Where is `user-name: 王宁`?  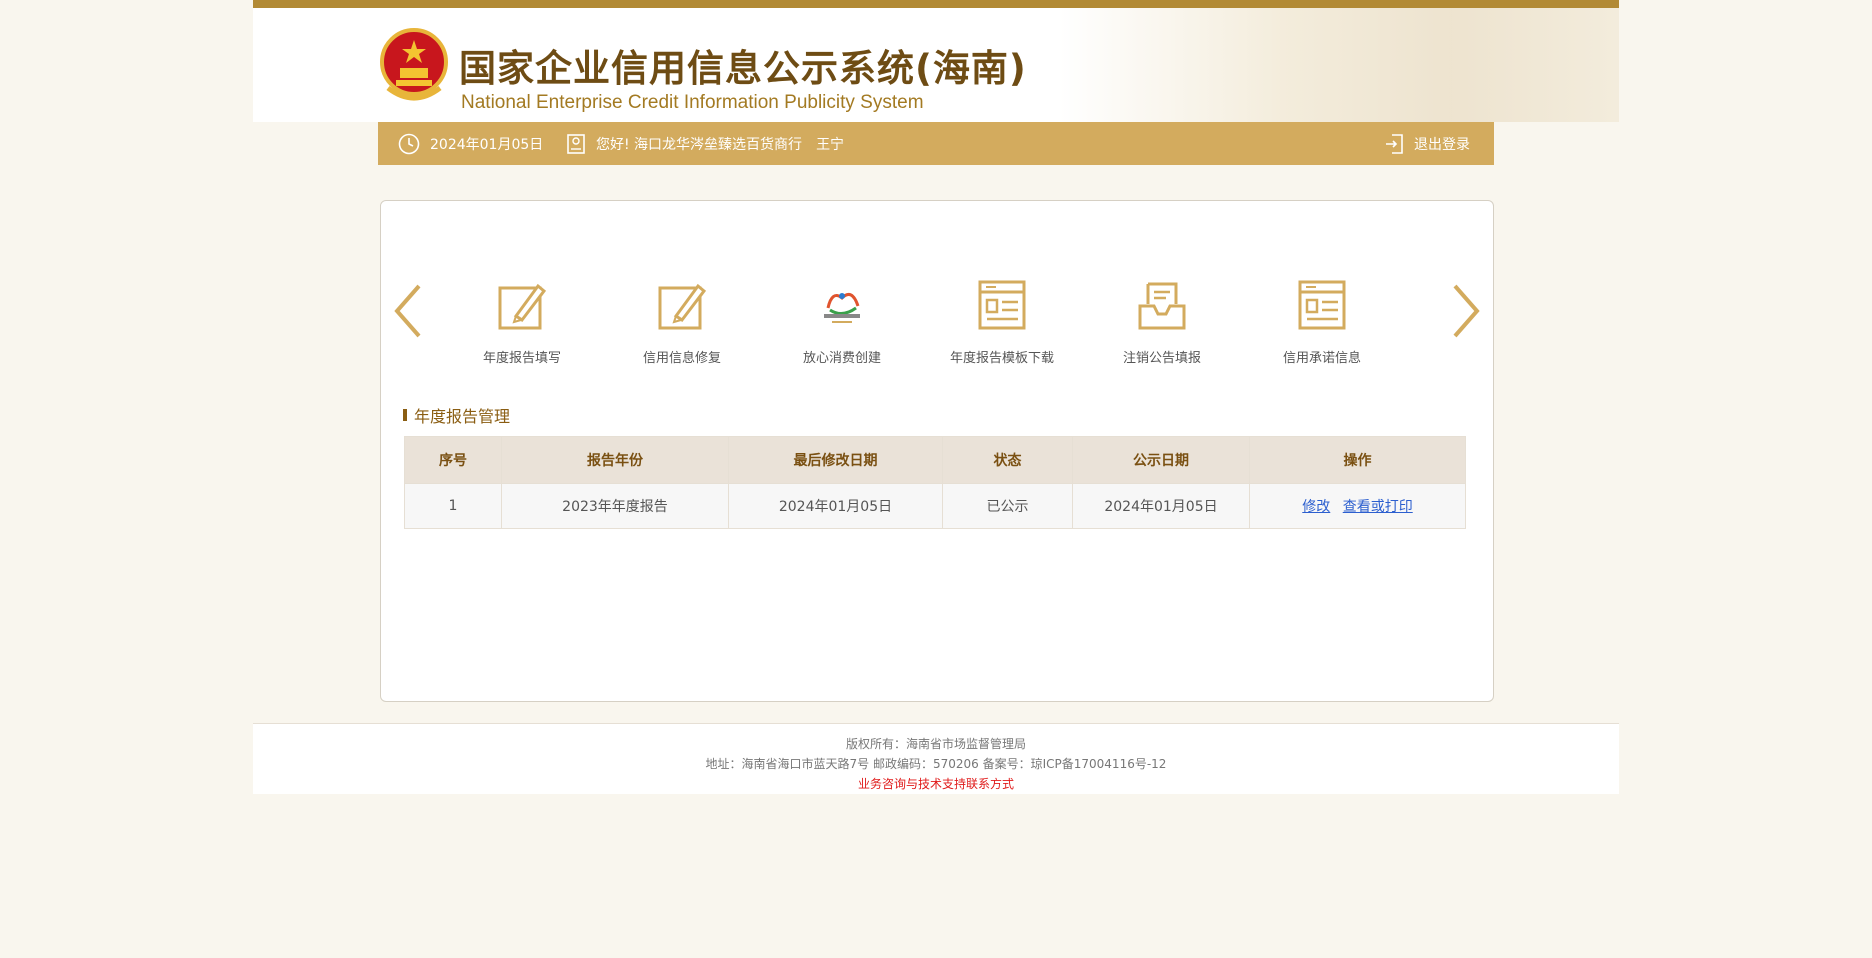 user-name: 王宁 is located at coordinates (830, 144).